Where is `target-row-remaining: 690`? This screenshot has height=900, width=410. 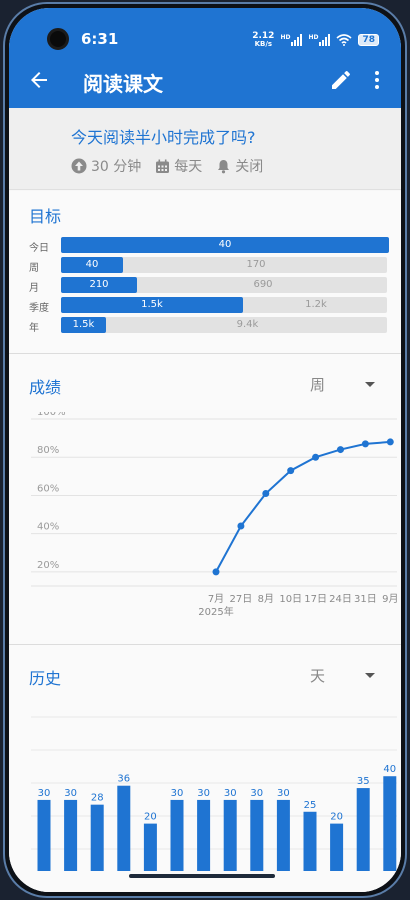 target-row-remaining: 690 is located at coordinates (263, 284).